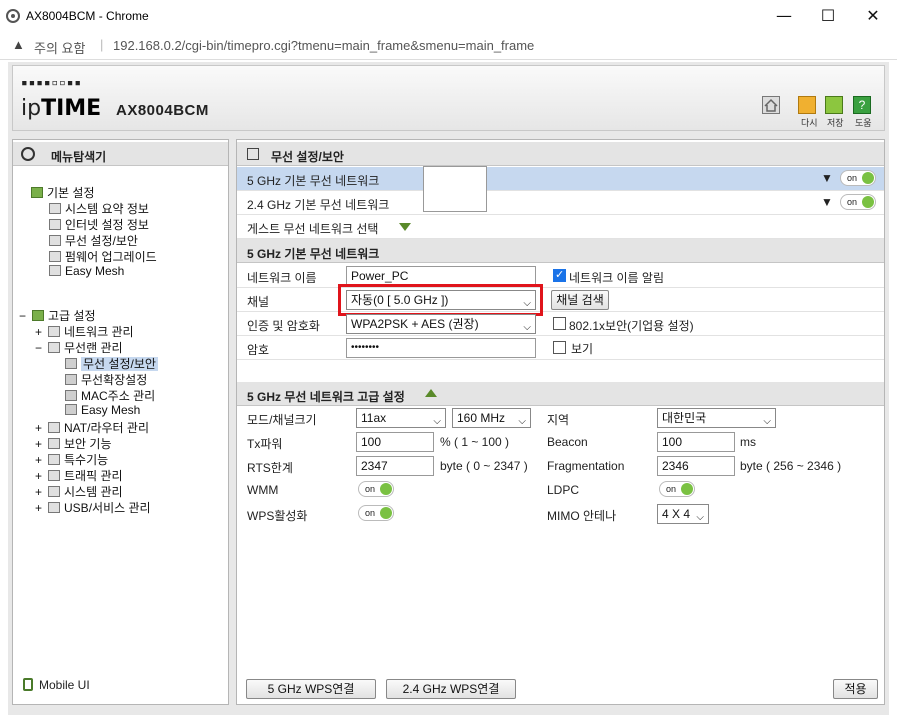 This screenshot has width=897, height=715. I want to click on guest-network-row: 게스트 무선 네트워크 선택, so click(560, 227).